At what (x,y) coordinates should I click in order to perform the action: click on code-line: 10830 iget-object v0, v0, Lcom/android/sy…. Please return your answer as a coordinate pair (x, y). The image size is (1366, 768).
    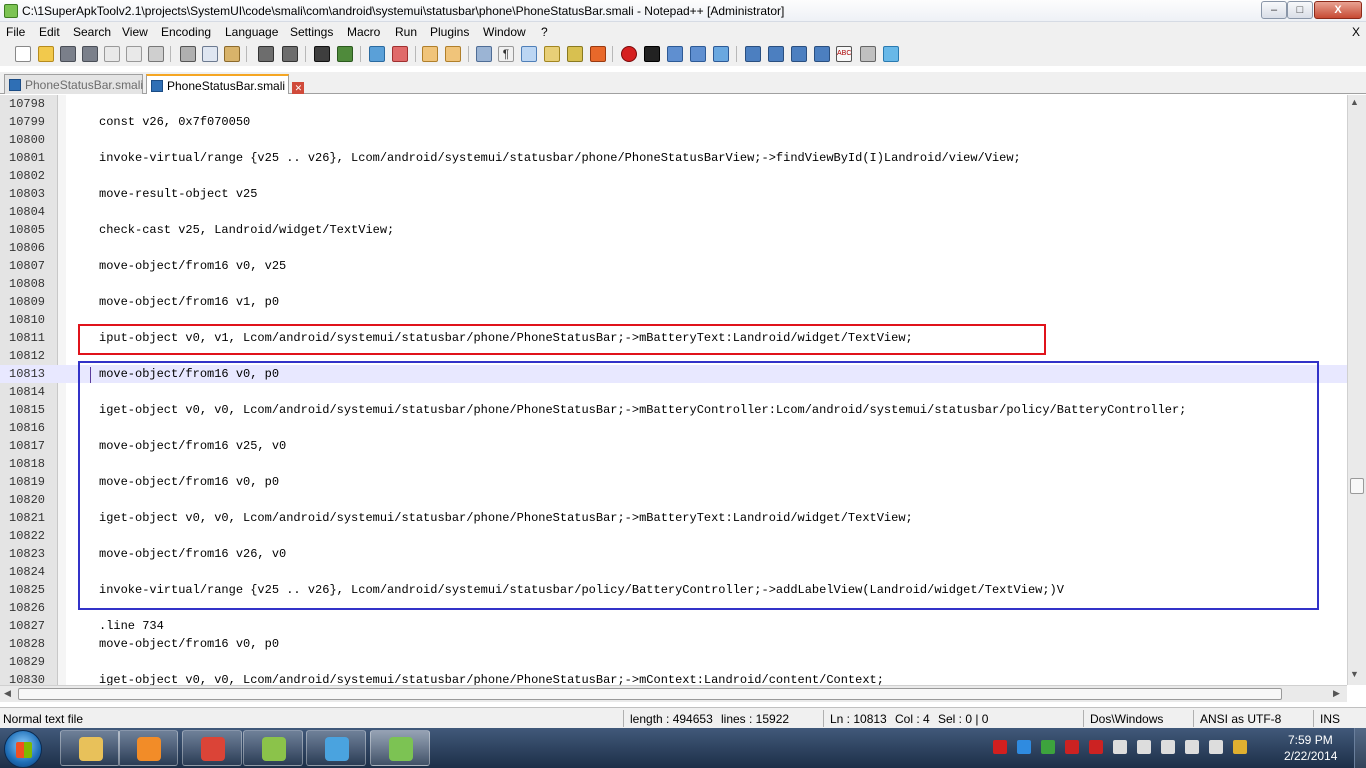
    Looking at the image, I should click on (673, 678).